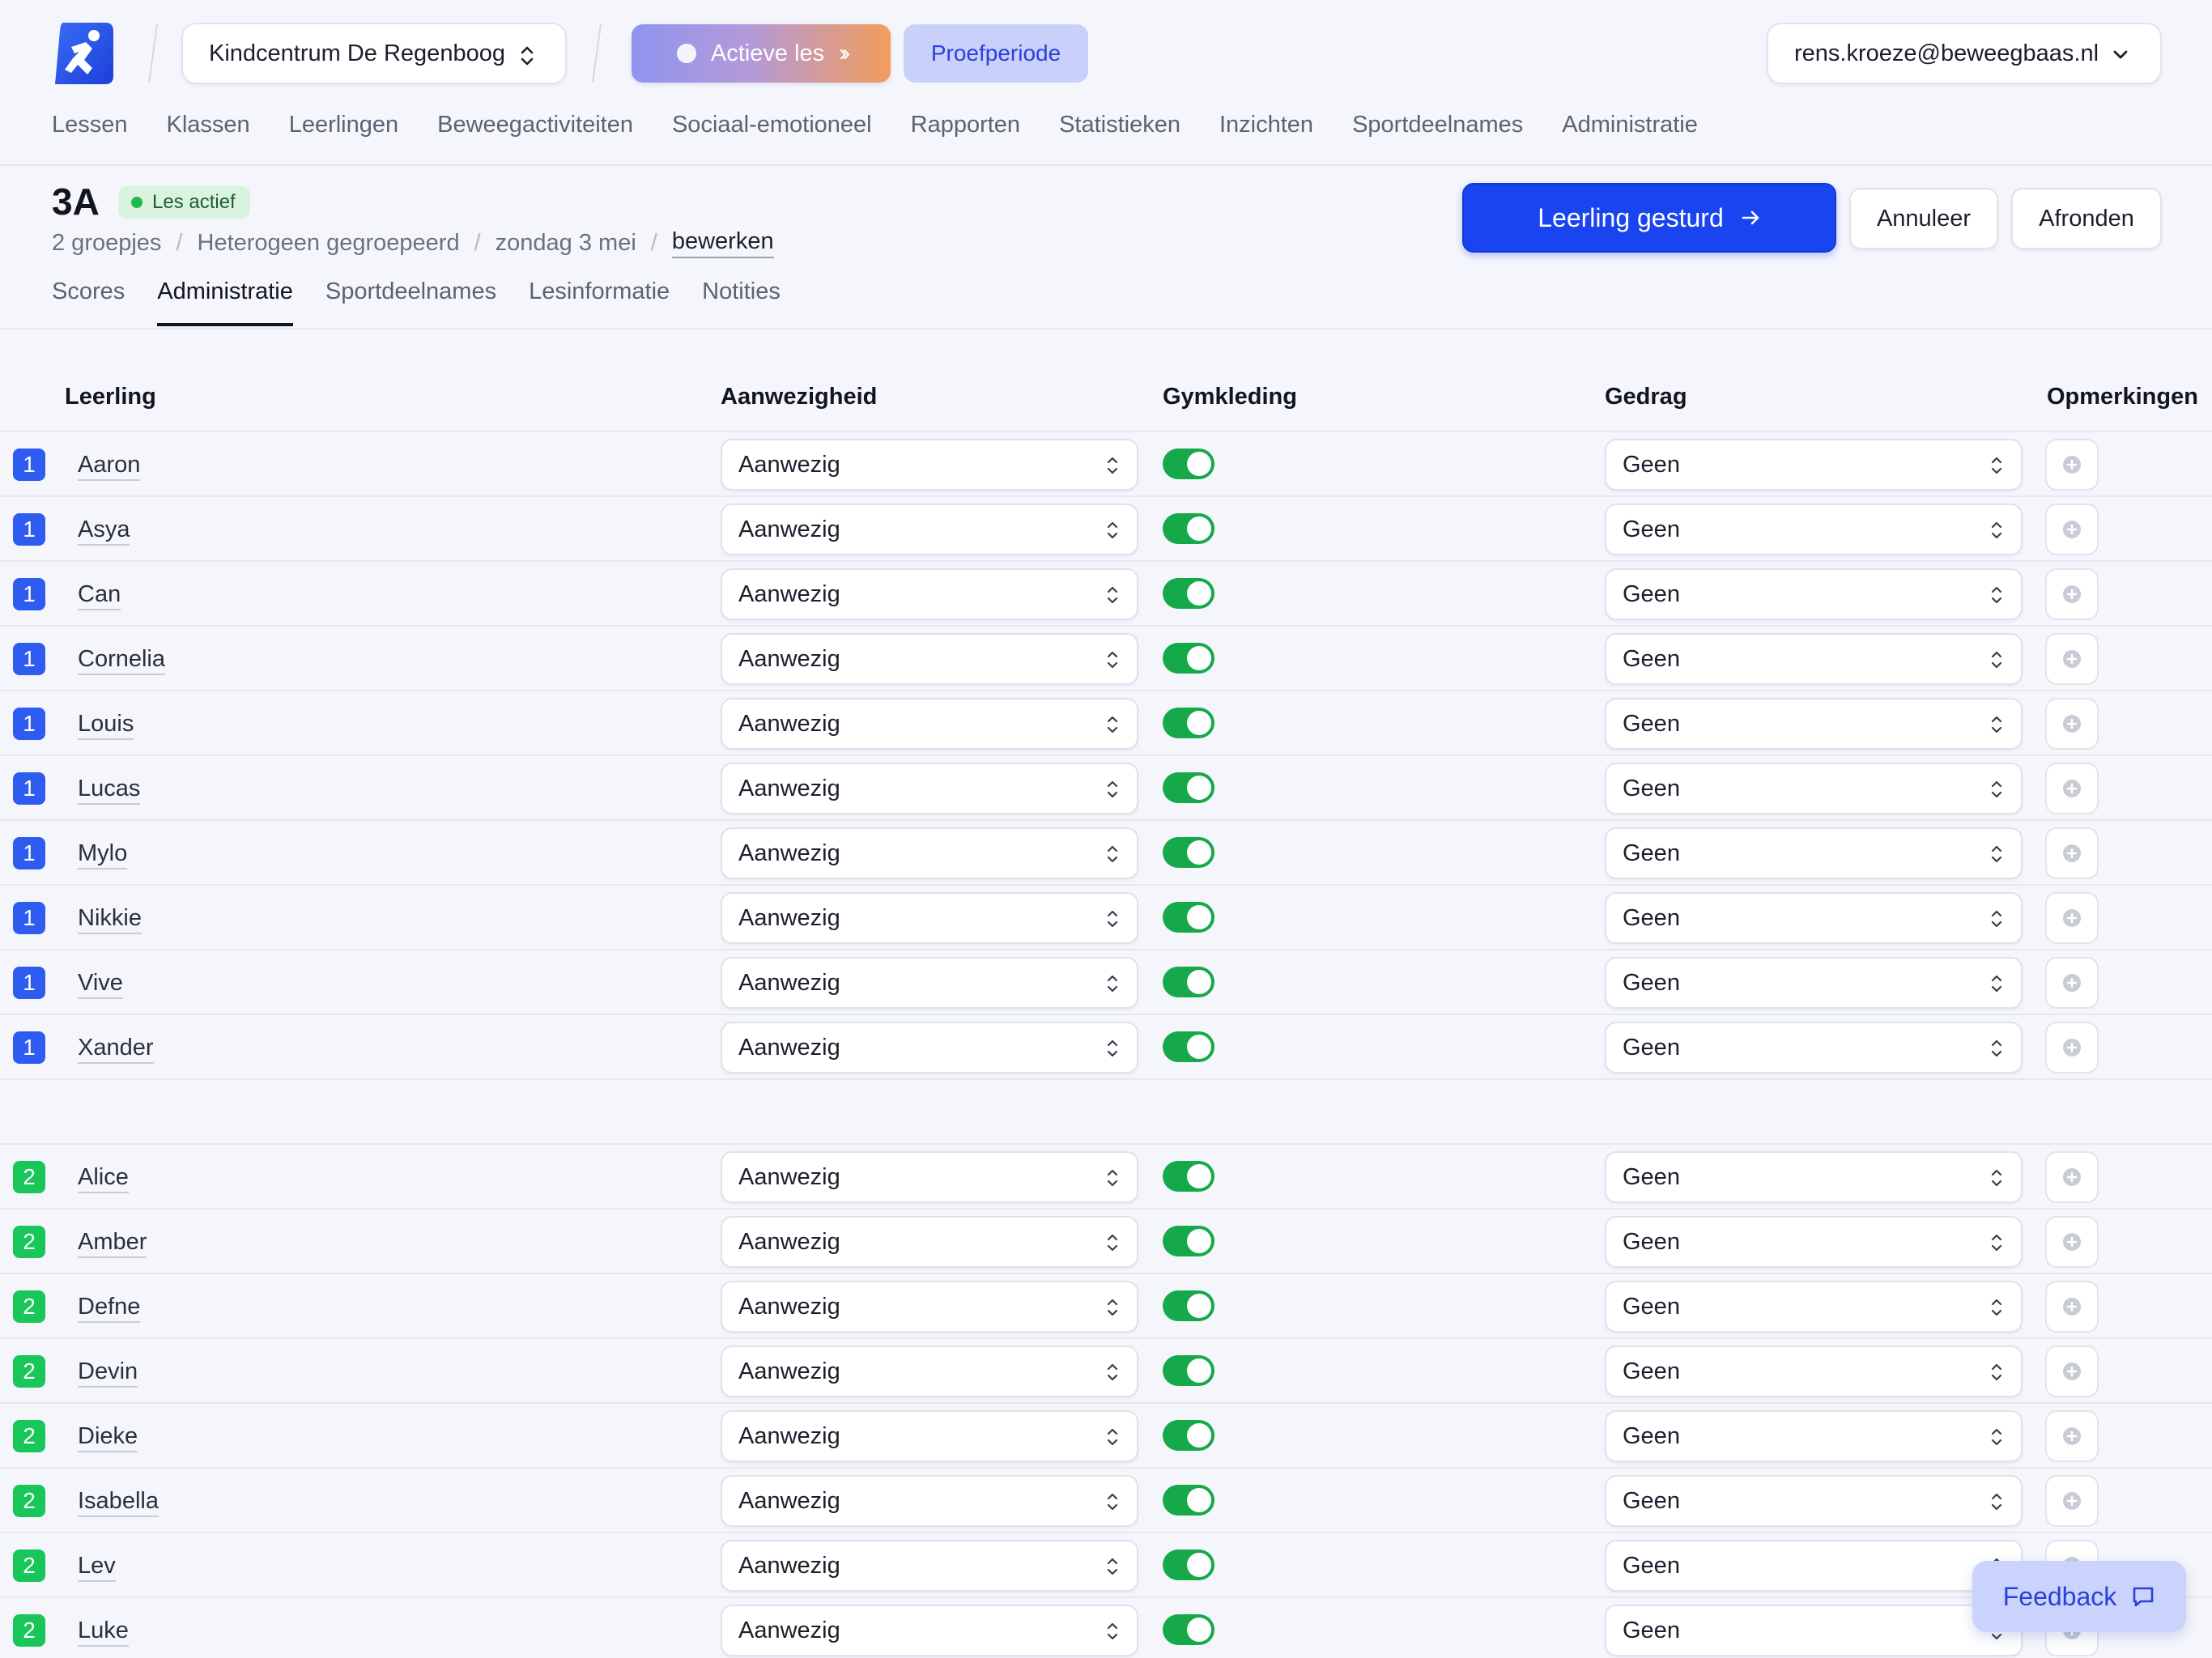 The width and height of the screenshot is (2212, 1658). Describe the element at coordinates (374, 53) in the screenshot. I see `school-select: Kindcentrum De Regenboog` at that location.